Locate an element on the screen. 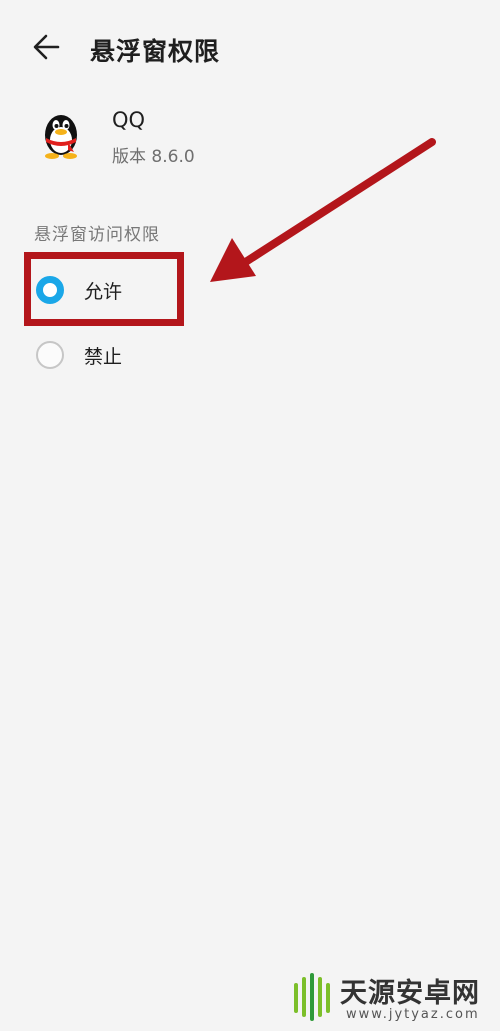  arrow-left-icon is located at coordinates (46, 47).